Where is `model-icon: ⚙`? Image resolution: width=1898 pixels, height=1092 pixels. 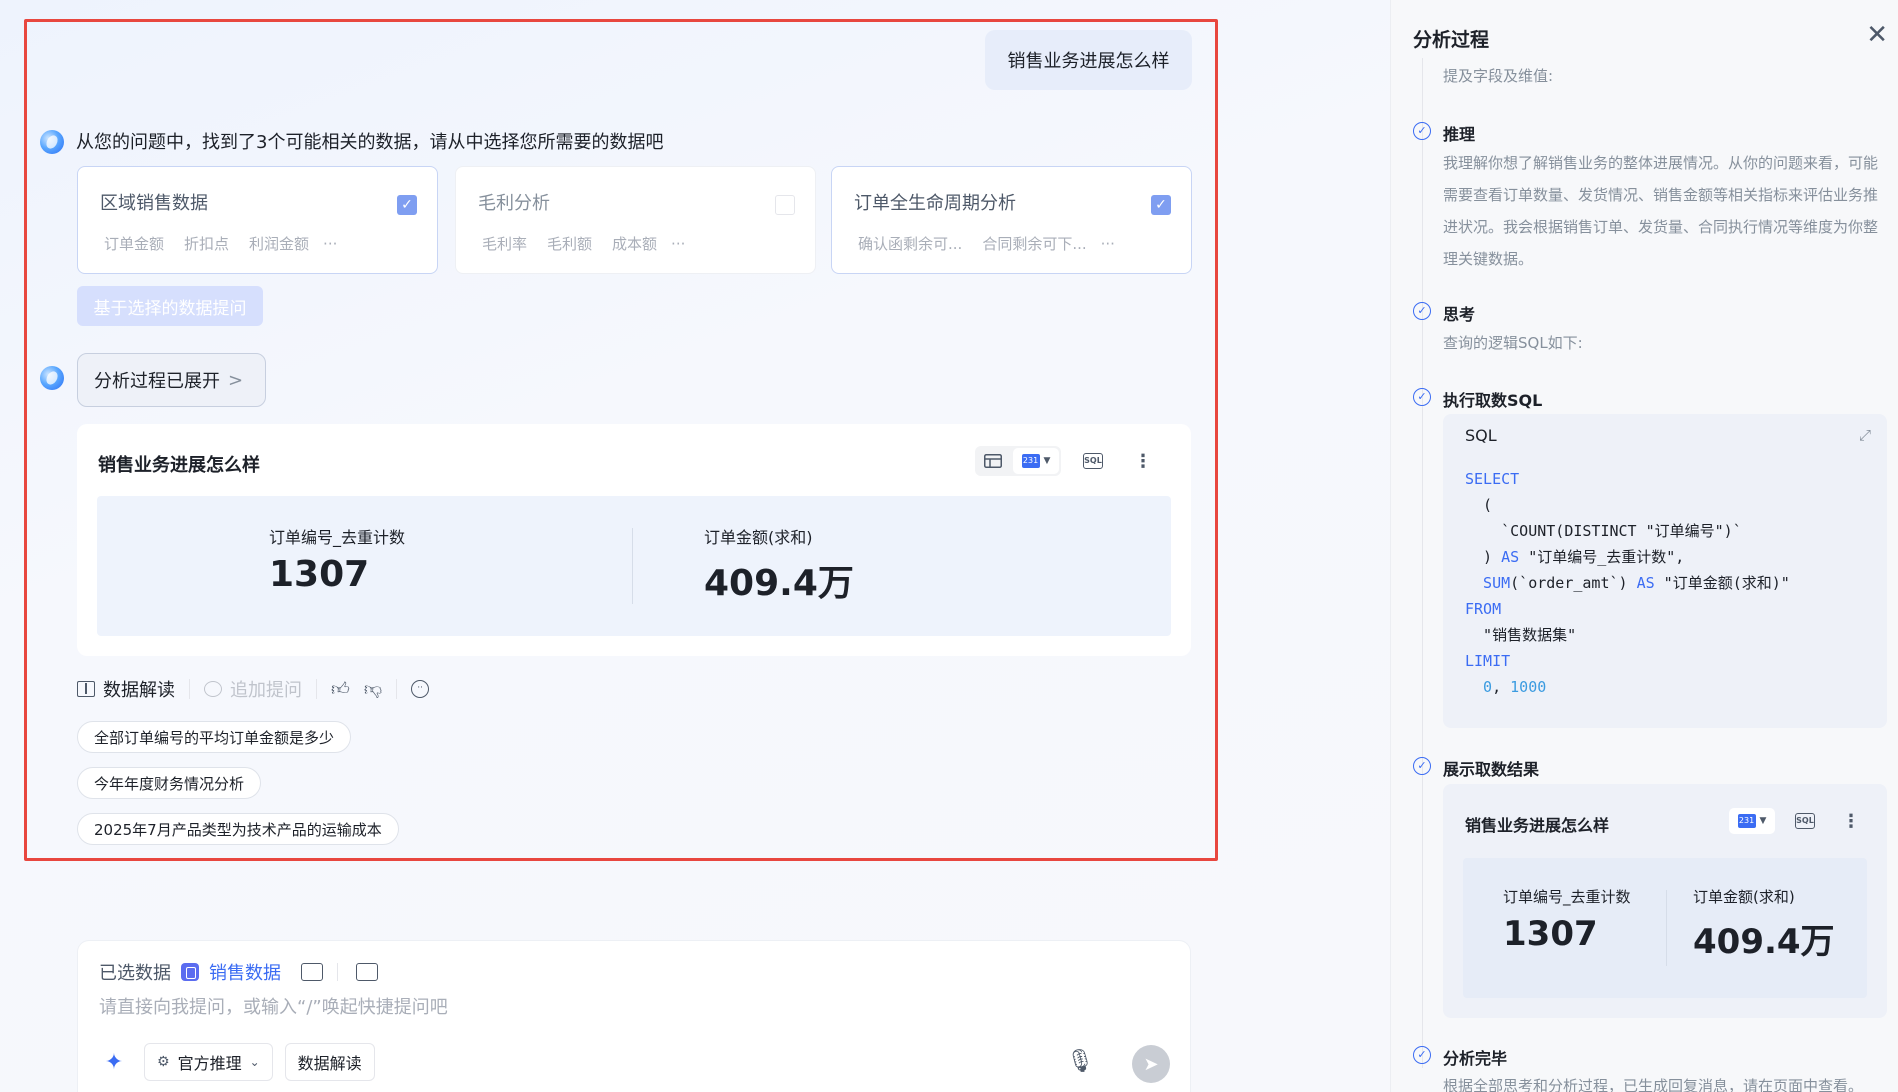 model-icon: ⚙ is located at coordinates (163, 1062).